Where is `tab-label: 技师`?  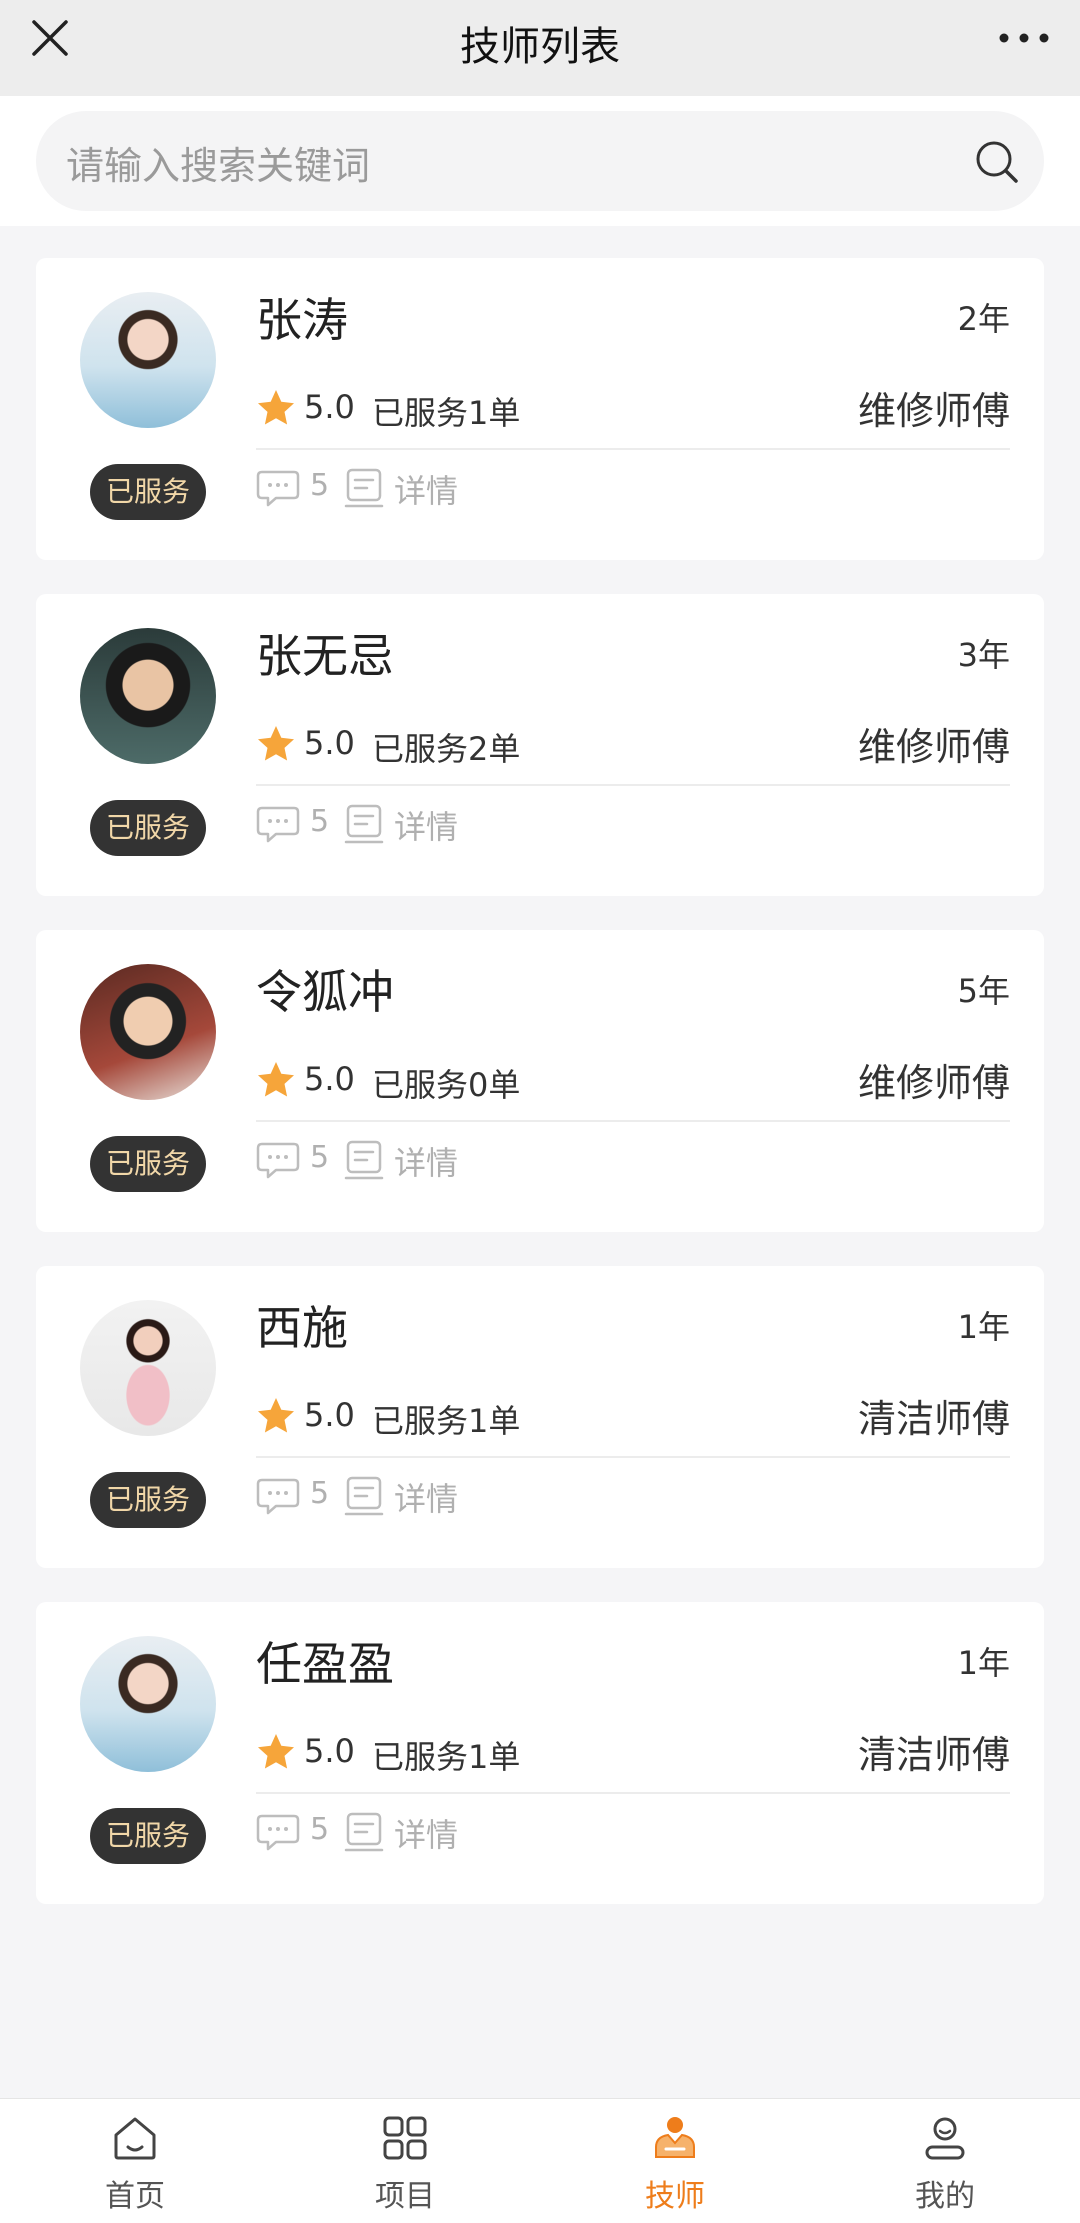
tab-label: 技师 is located at coordinates (675, 2196).